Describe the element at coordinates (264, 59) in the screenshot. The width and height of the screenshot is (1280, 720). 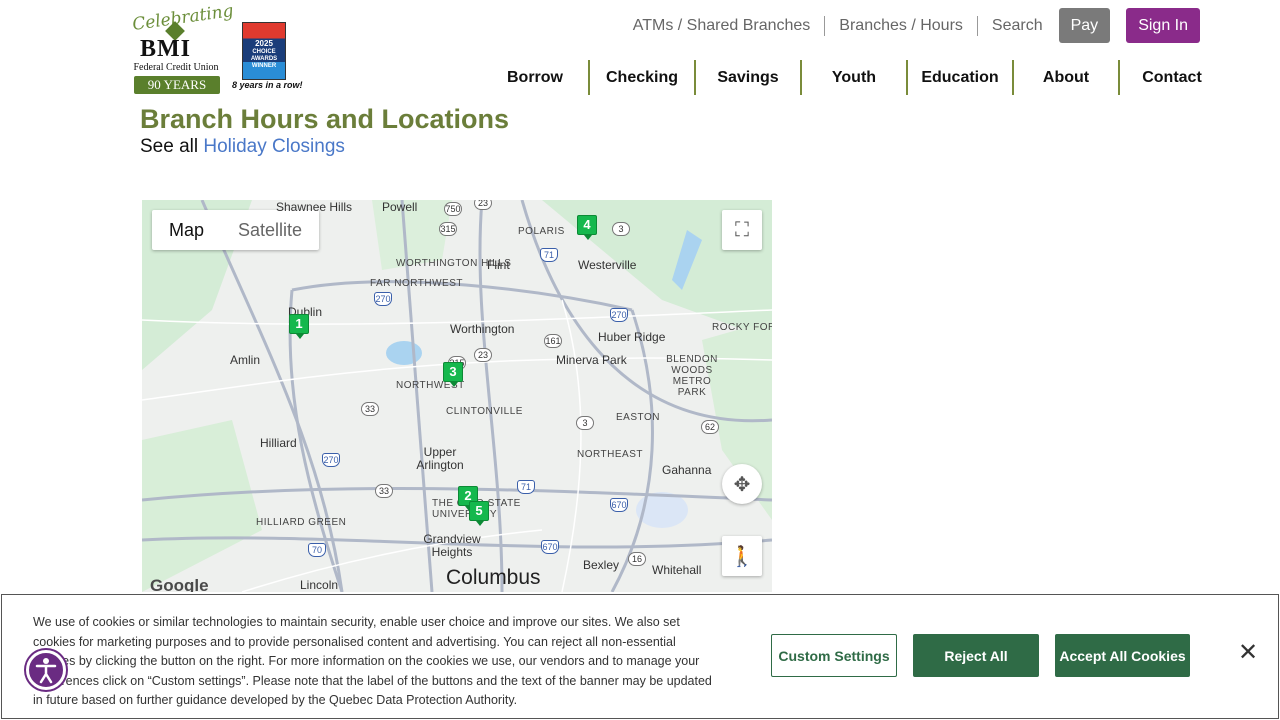
I see `award-text: CHOICE AWARDS WINNER` at that location.